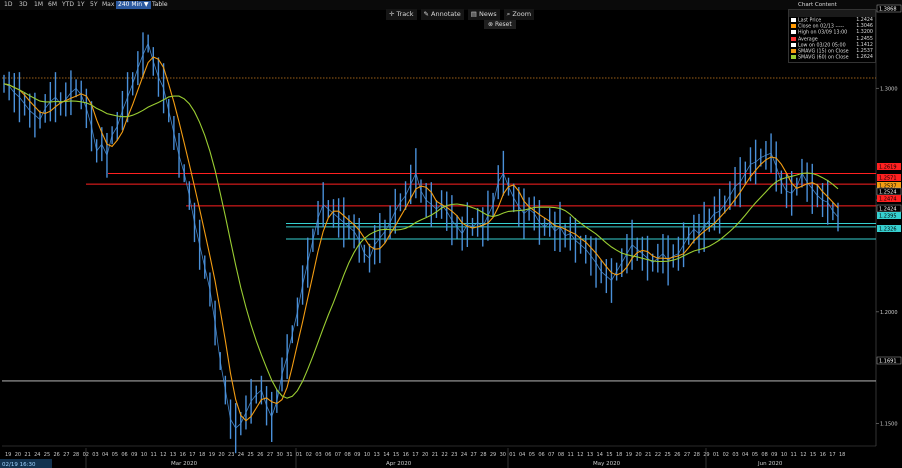  I want to click on x-tick-label: 25, so click(250, 455).